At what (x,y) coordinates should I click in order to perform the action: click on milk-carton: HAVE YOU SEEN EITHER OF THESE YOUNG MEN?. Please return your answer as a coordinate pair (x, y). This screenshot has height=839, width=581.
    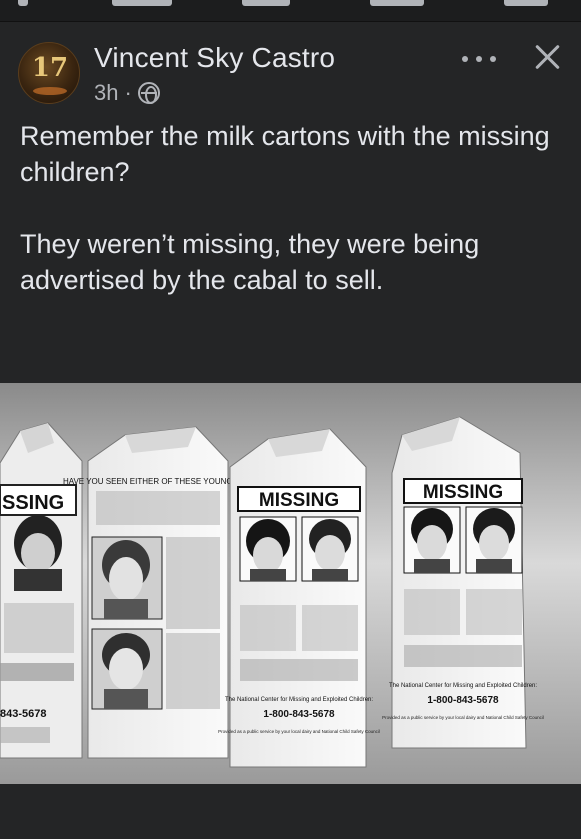
    Looking at the image, I should click on (160, 592).